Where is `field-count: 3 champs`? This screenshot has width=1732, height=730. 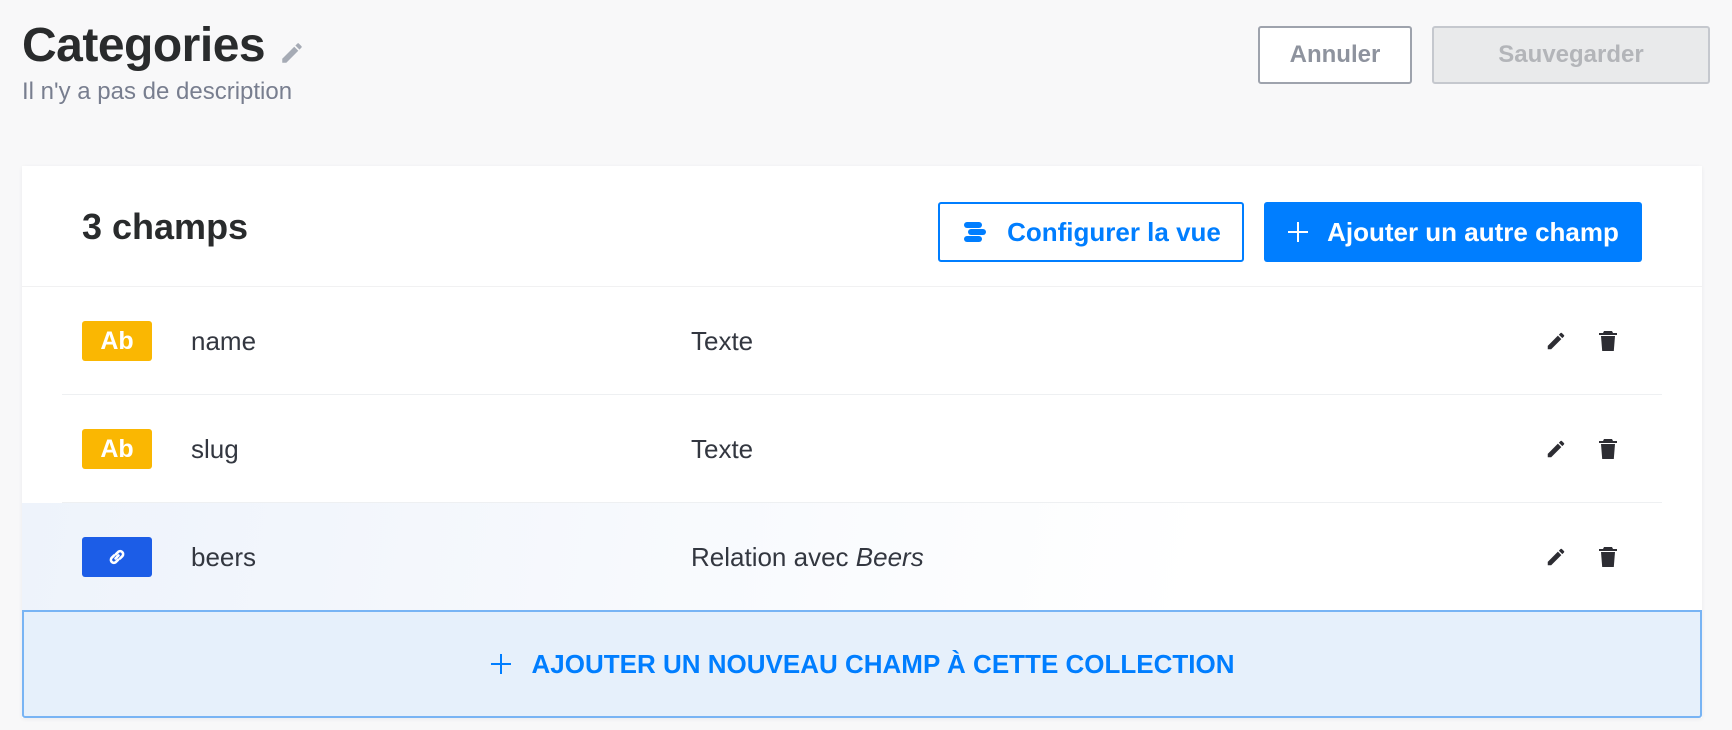
field-count: 3 champs is located at coordinates (165, 226).